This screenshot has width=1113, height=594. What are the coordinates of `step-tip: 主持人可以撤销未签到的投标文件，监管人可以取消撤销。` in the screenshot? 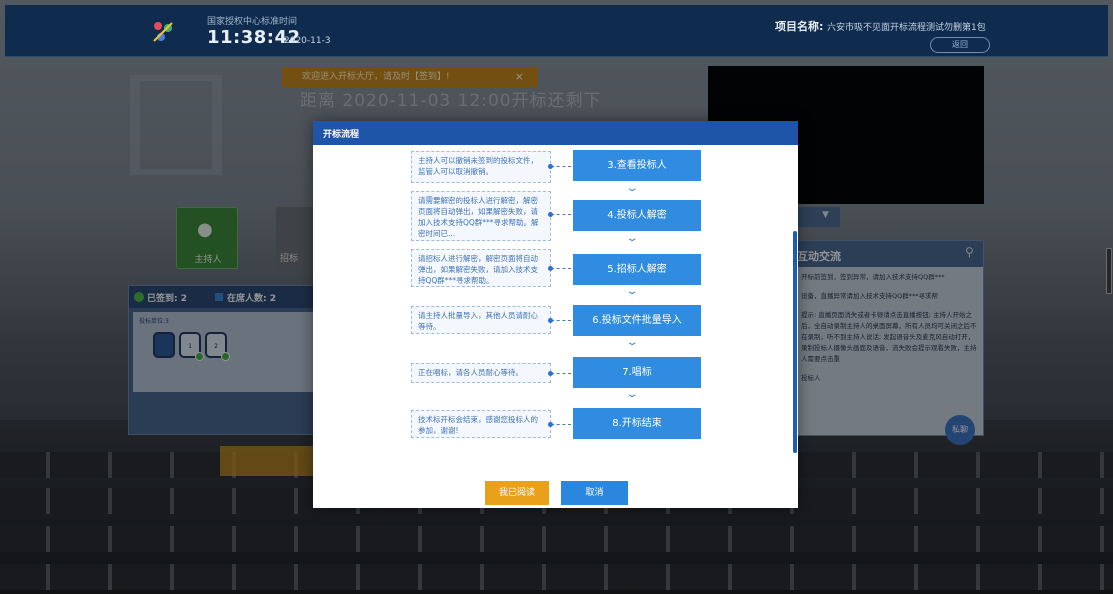 It's located at (481, 167).